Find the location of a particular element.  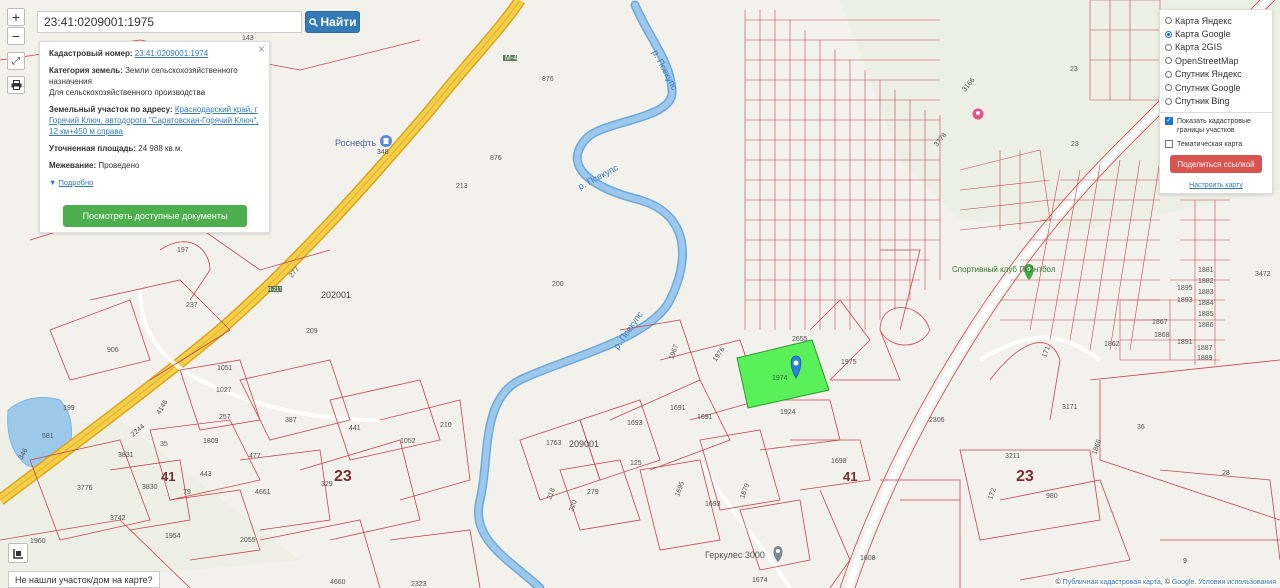

search-icon is located at coordinates (313, 22).